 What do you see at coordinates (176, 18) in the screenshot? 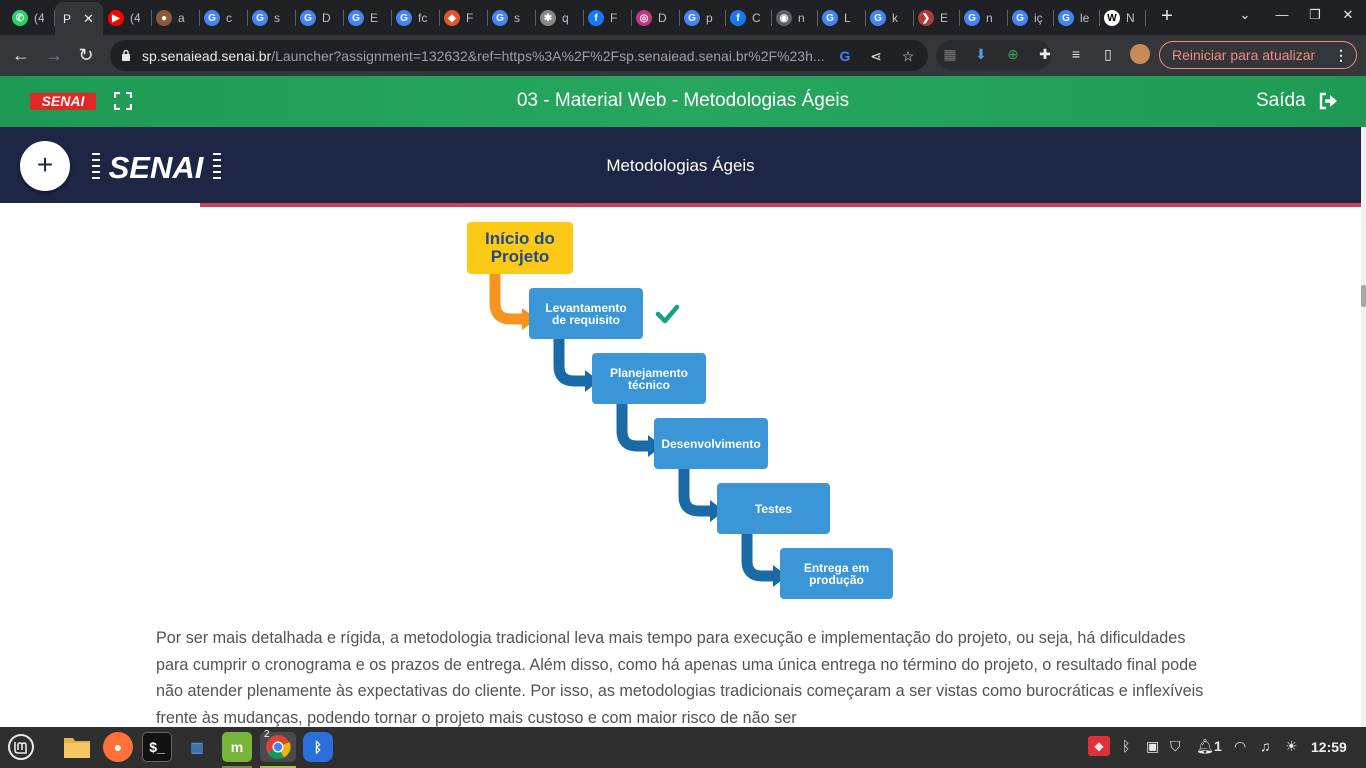
I see `browser-tab: ● a` at bounding box center [176, 18].